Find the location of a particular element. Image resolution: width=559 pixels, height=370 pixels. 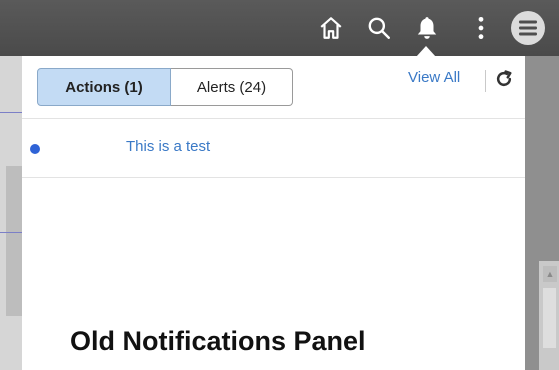

view-all-link: View All is located at coordinates (434, 77).